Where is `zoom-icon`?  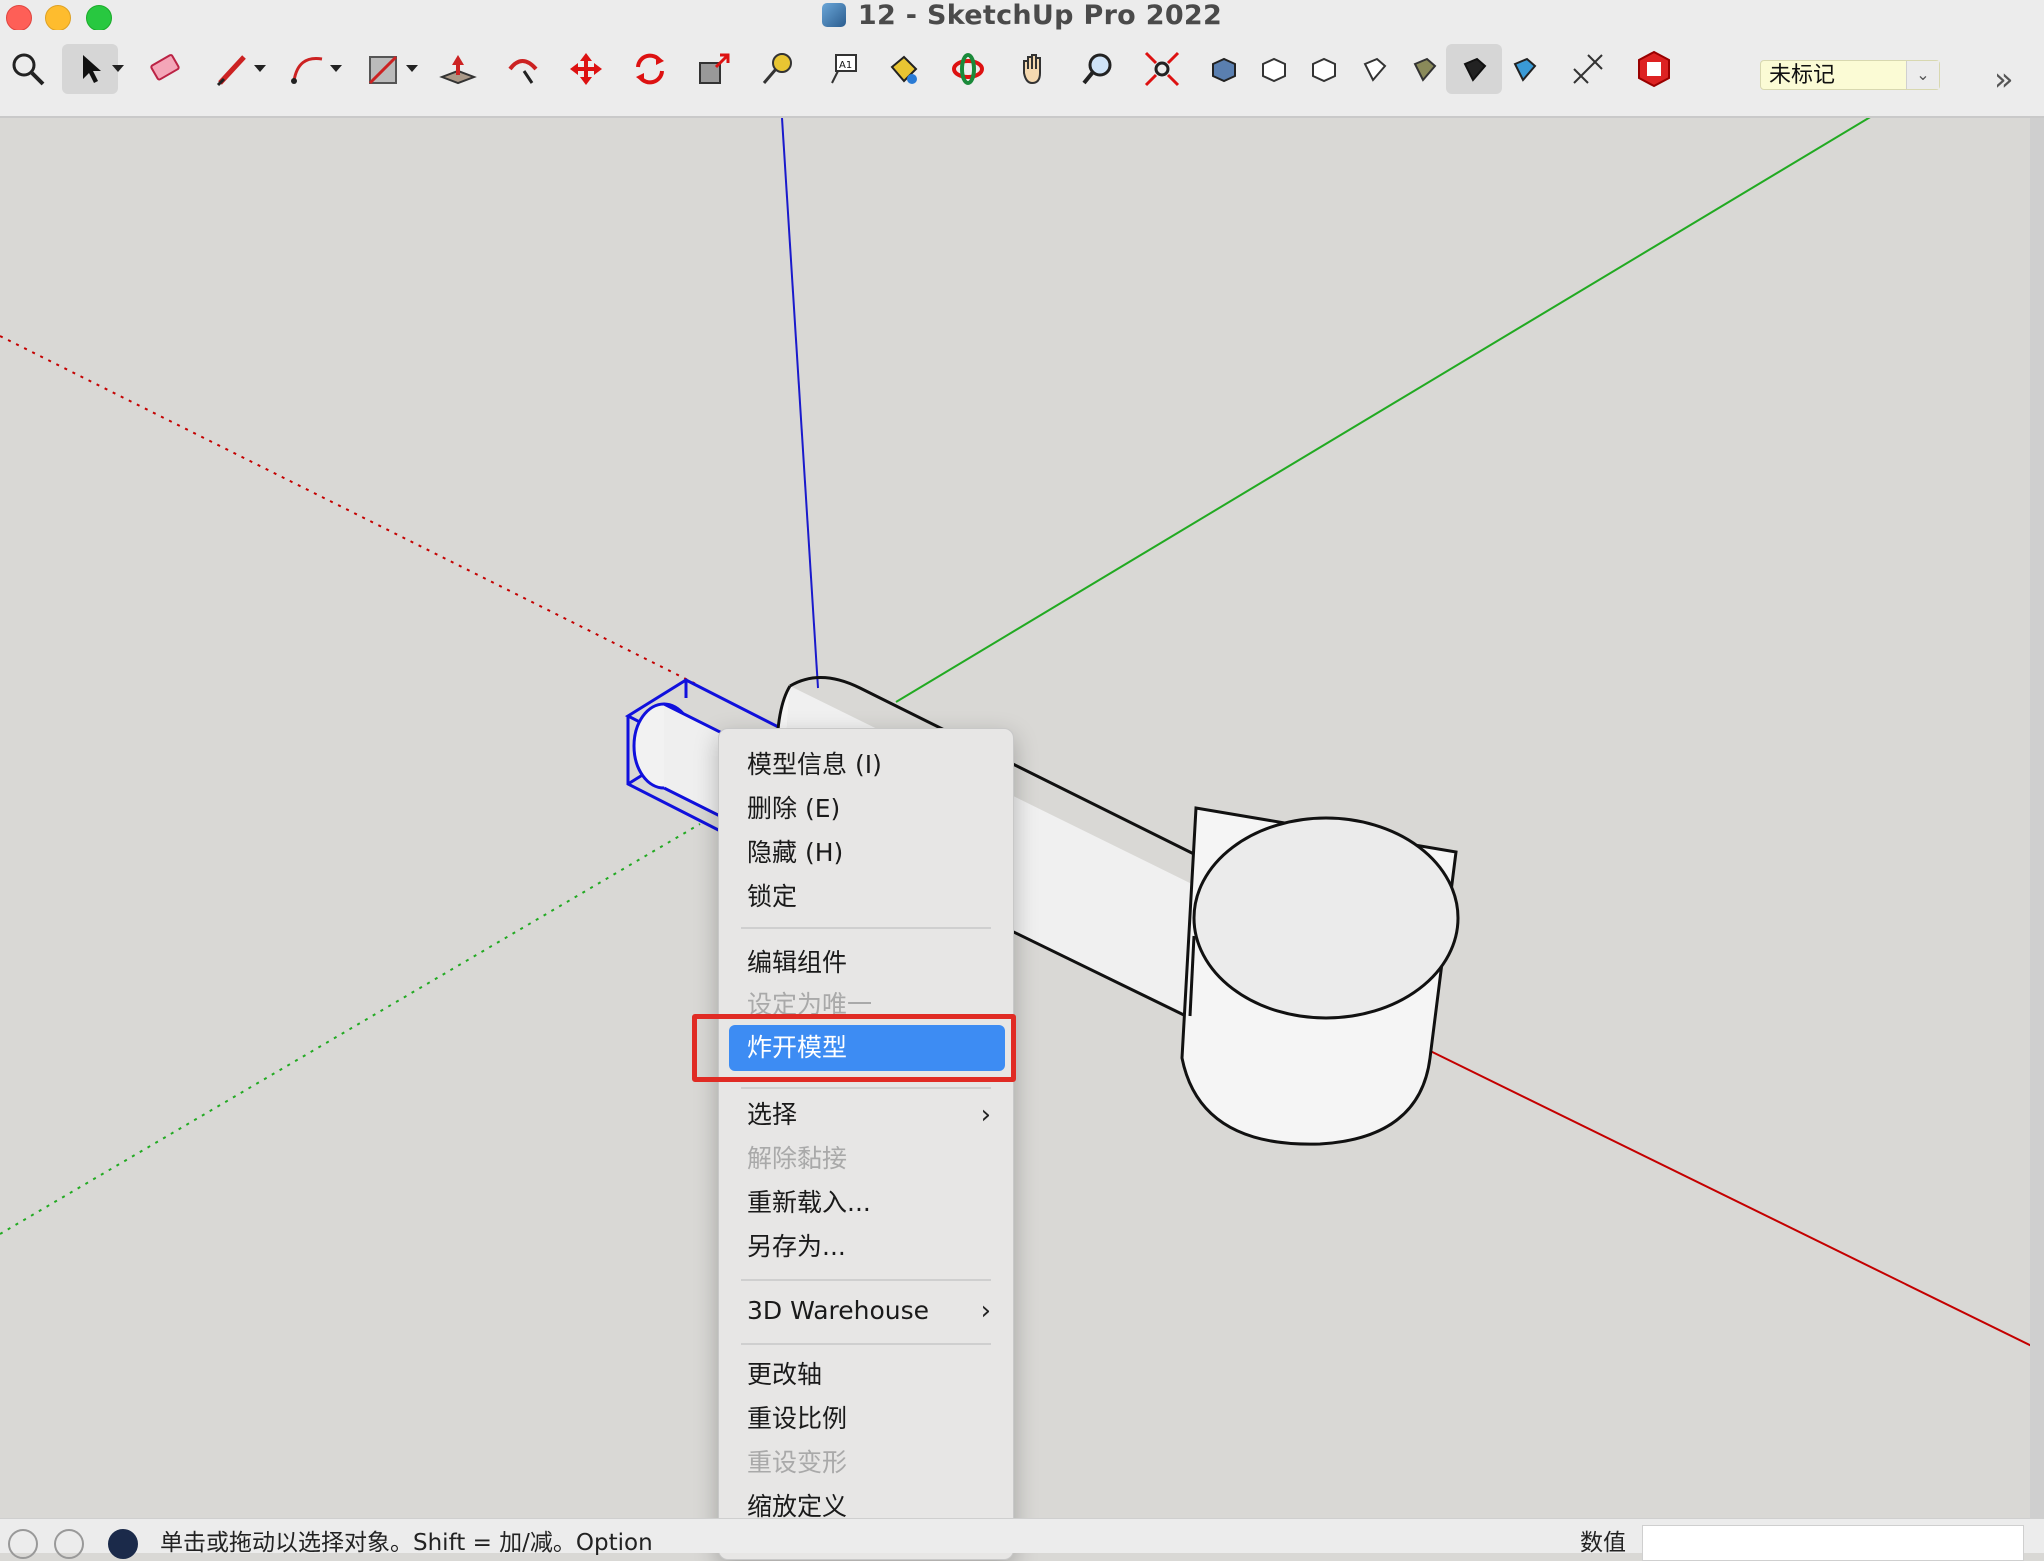
zoom-icon is located at coordinates (1098, 69).